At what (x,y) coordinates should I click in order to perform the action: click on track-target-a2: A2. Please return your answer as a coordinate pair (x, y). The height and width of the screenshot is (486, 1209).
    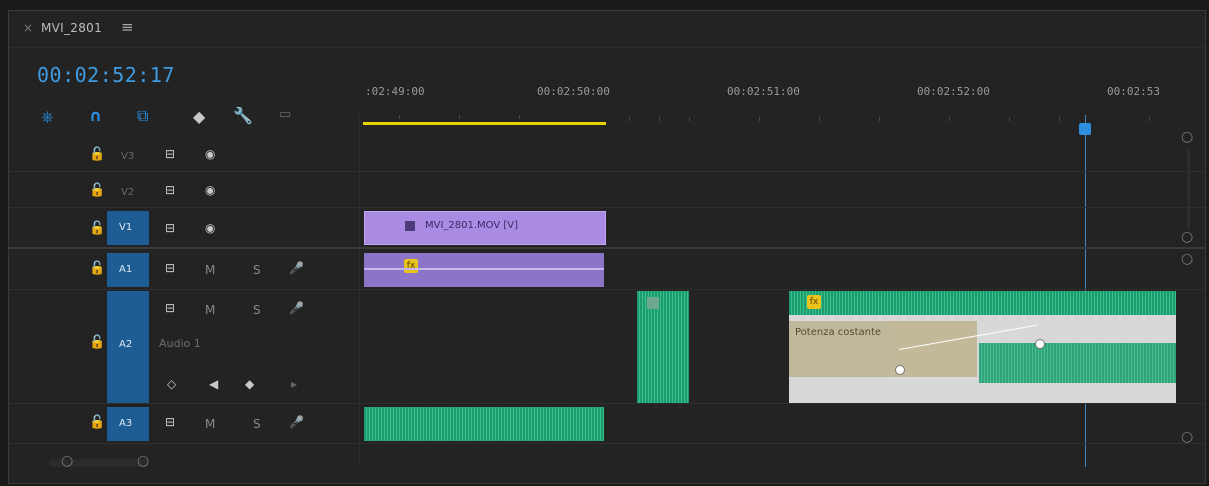
    Looking at the image, I should click on (128, 347).